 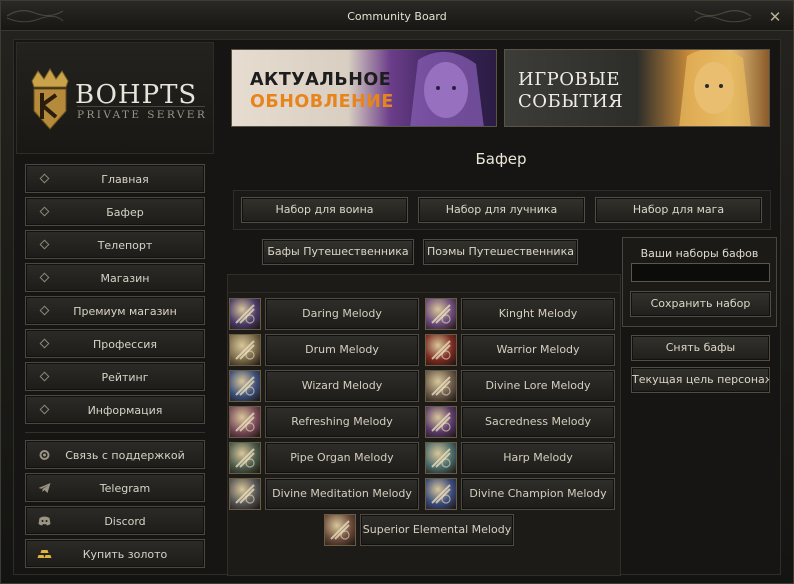 What do you see at coordinates (115, 277) in the screenshot?
I see `nav-shop-button: Магазин` at bounding box center [115, 277].